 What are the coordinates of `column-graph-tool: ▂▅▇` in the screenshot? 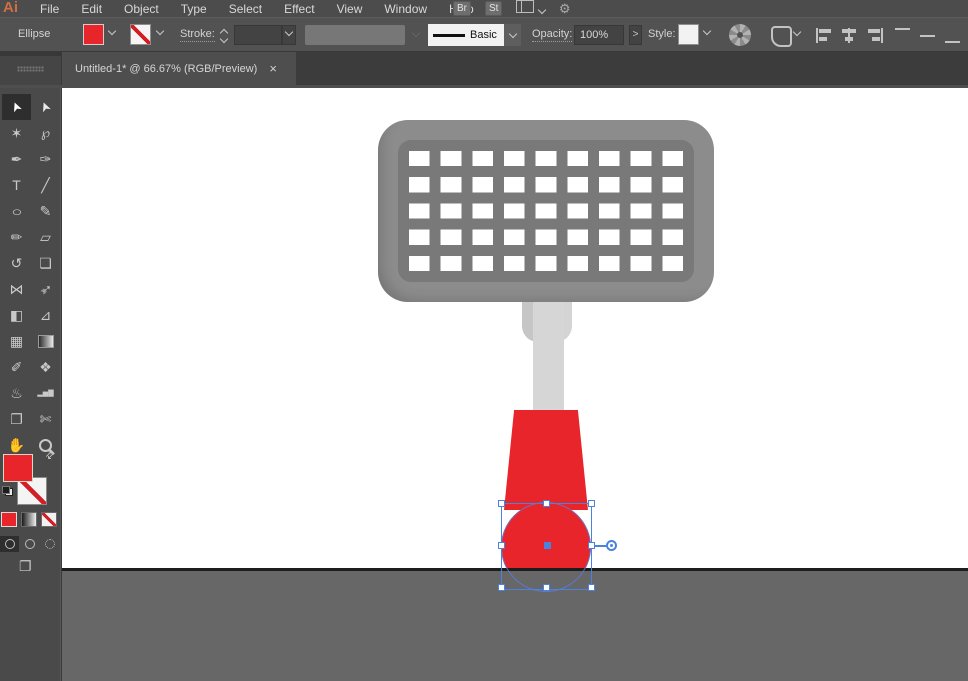 It's located at (45, 393).